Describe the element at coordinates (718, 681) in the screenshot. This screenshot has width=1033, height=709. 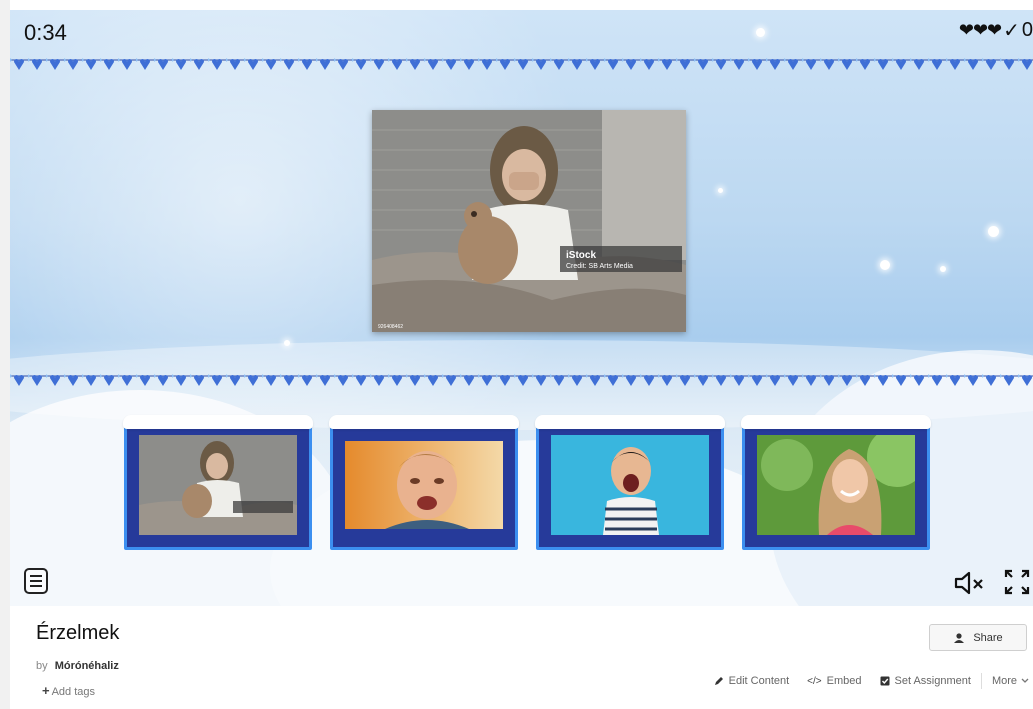
I see `pencil-icon` at that location.